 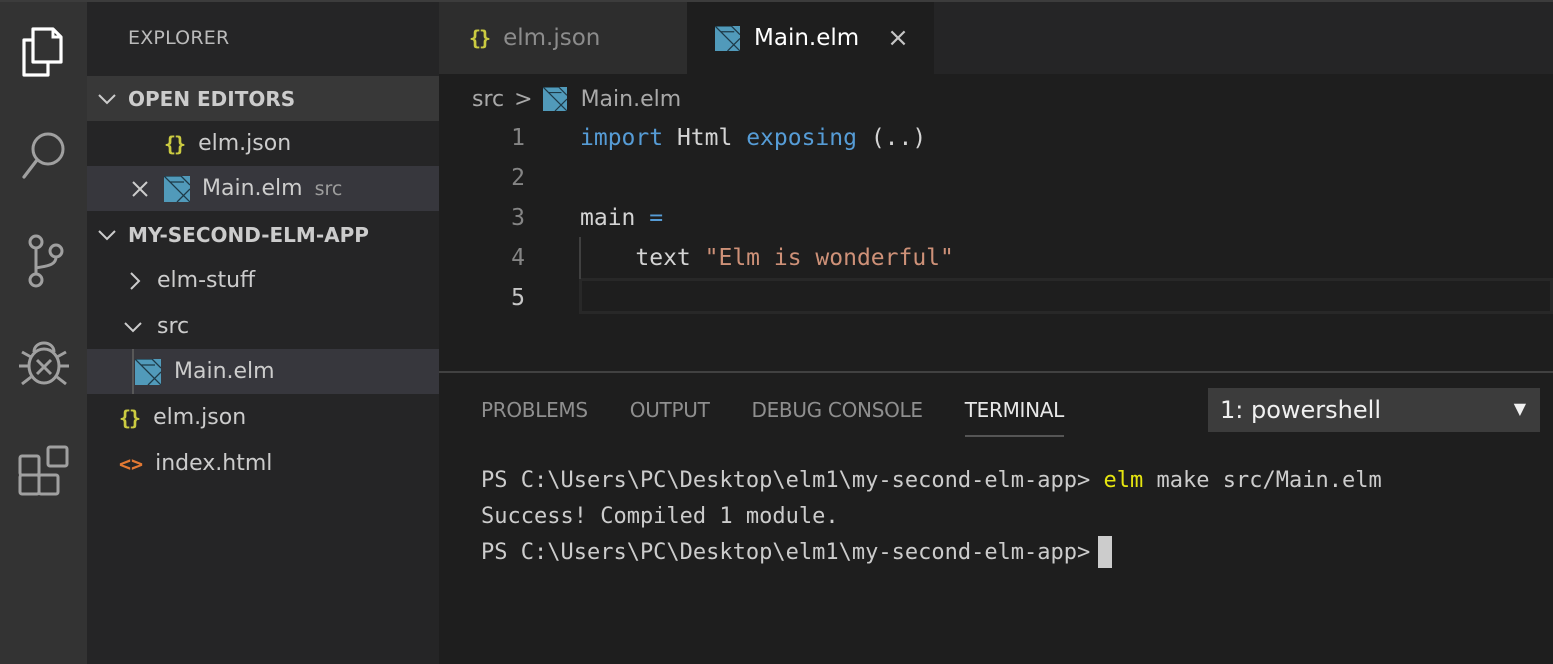 What do you see at coordinates (200, 417) in the screenshot?
I see `tree-item-label: elm.json` at bounding box center [200, 417].